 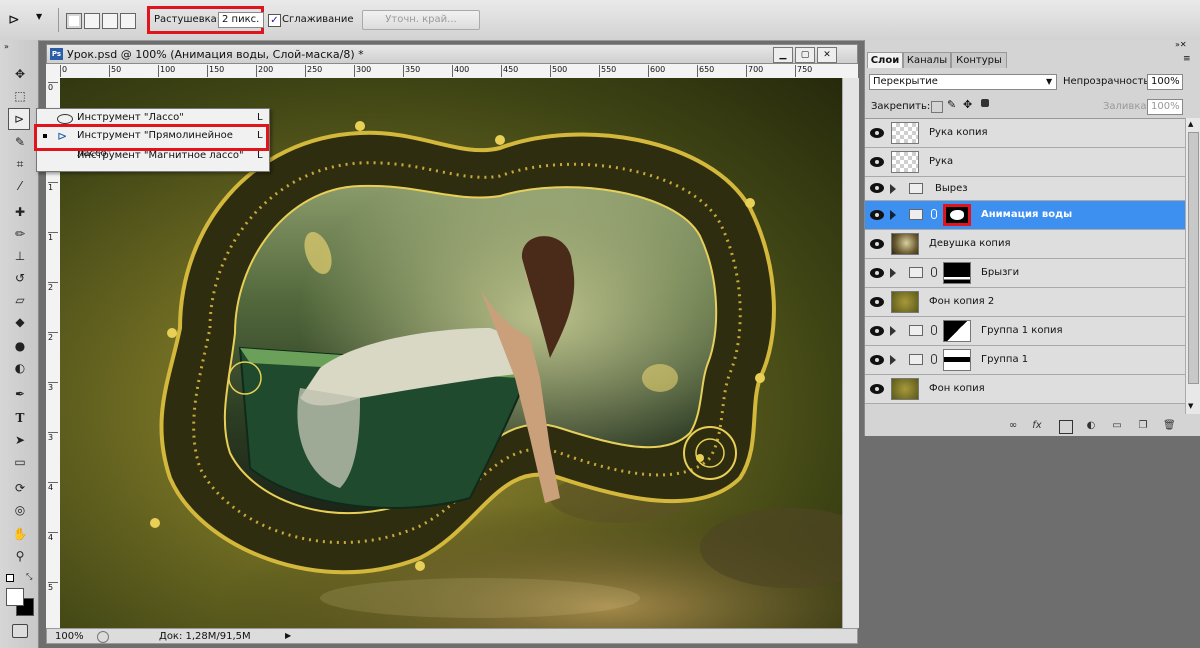 I want to click on hand-tool-icon: ✋, so click(x=20, y=534).